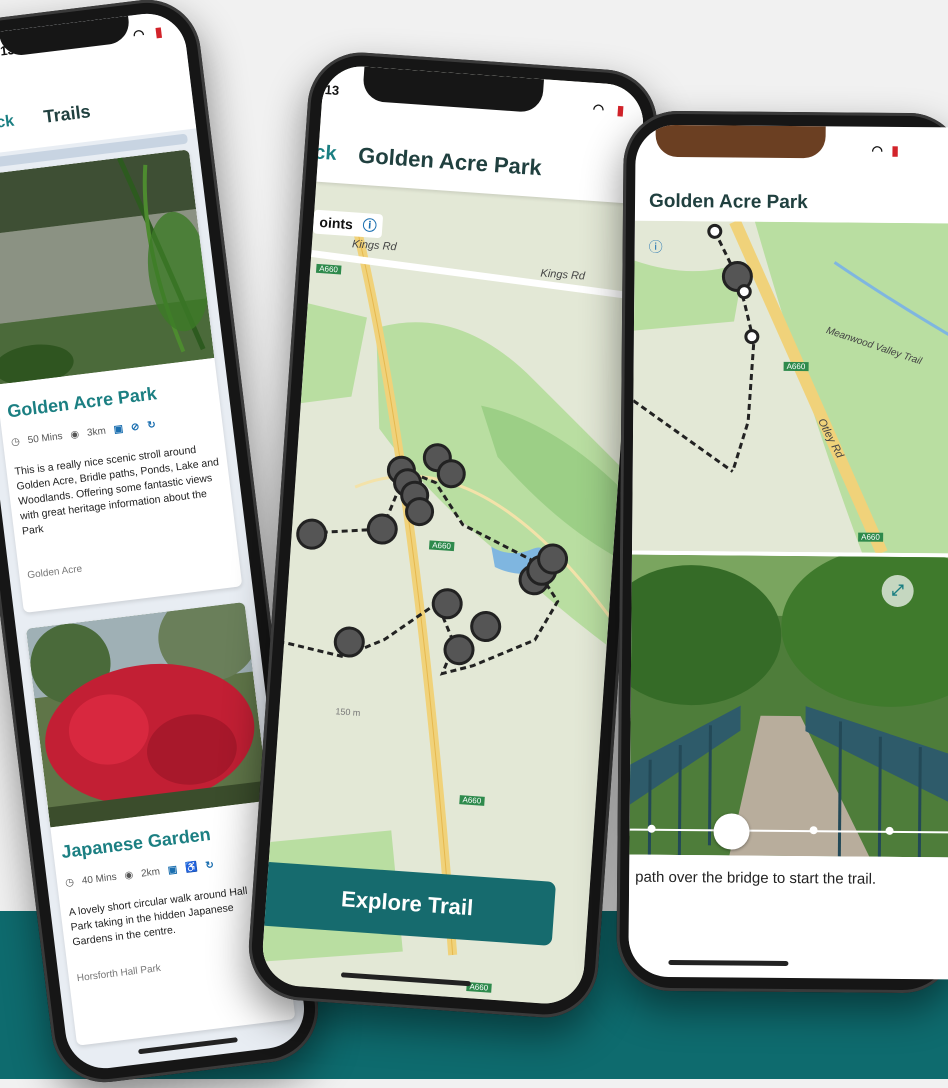 This screenshot has width=948, height=1088. Describe the element at coordinates (135, 427) in the screenshot. I see `no-cycle-icon: ⊘` at that location.